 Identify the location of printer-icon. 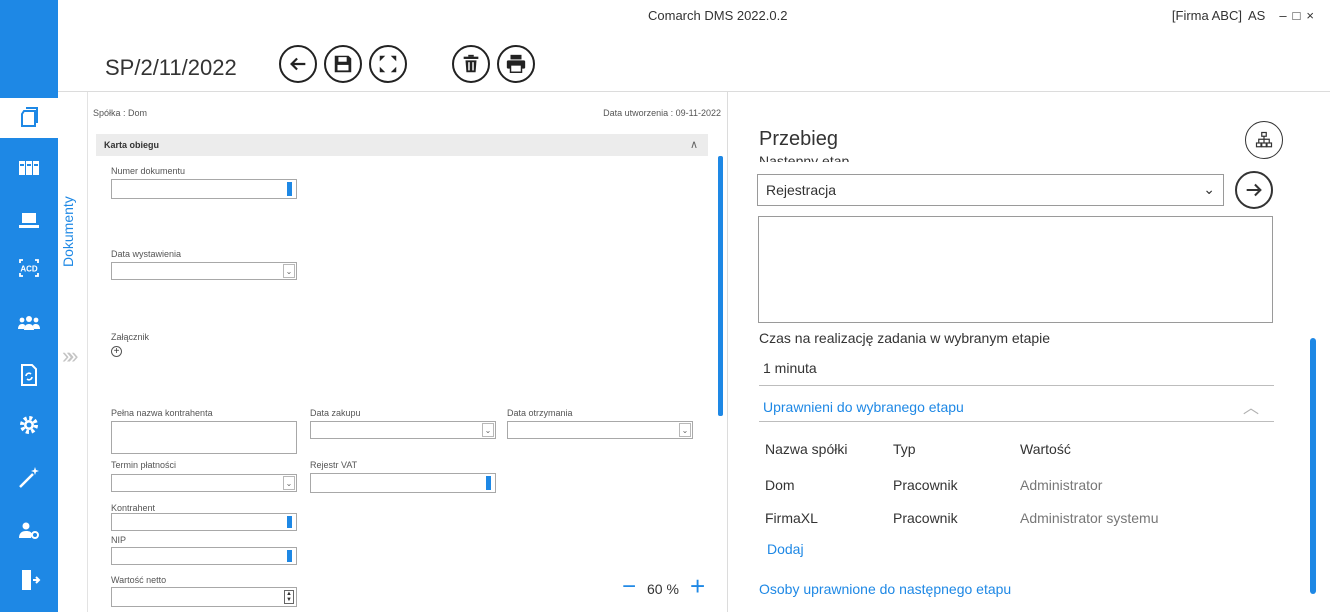
(516, 63).